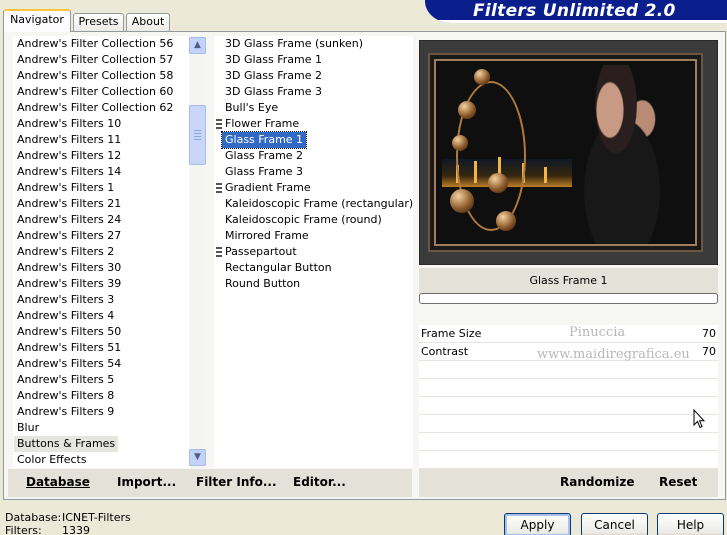 The height and width of the screenshot is (535, 727). Describe the element at coordinates (95, 76) in the screenshot. I see `category-item: Andrew's Filter Collection 58` at that location.